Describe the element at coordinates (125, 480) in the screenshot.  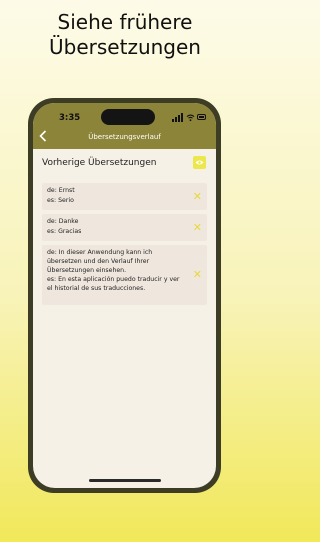
I see `home-indicator` at that location.